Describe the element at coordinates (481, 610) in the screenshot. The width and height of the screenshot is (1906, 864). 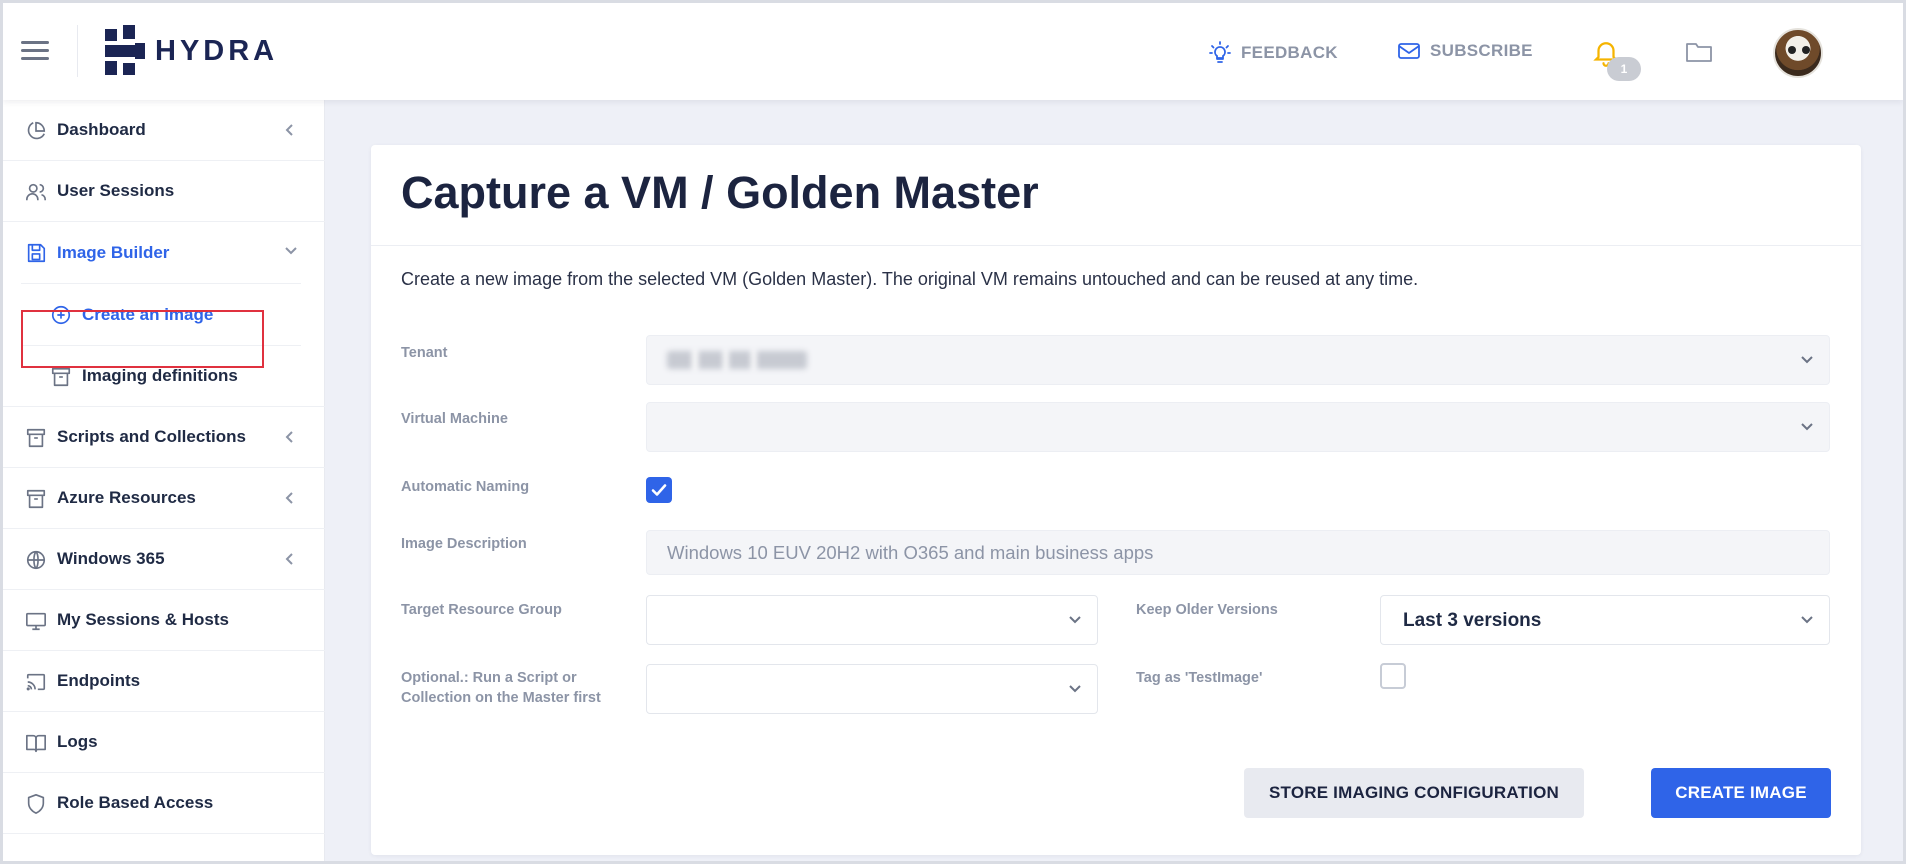
I see `target-resource-group-label: Target Resource Group` at that location.